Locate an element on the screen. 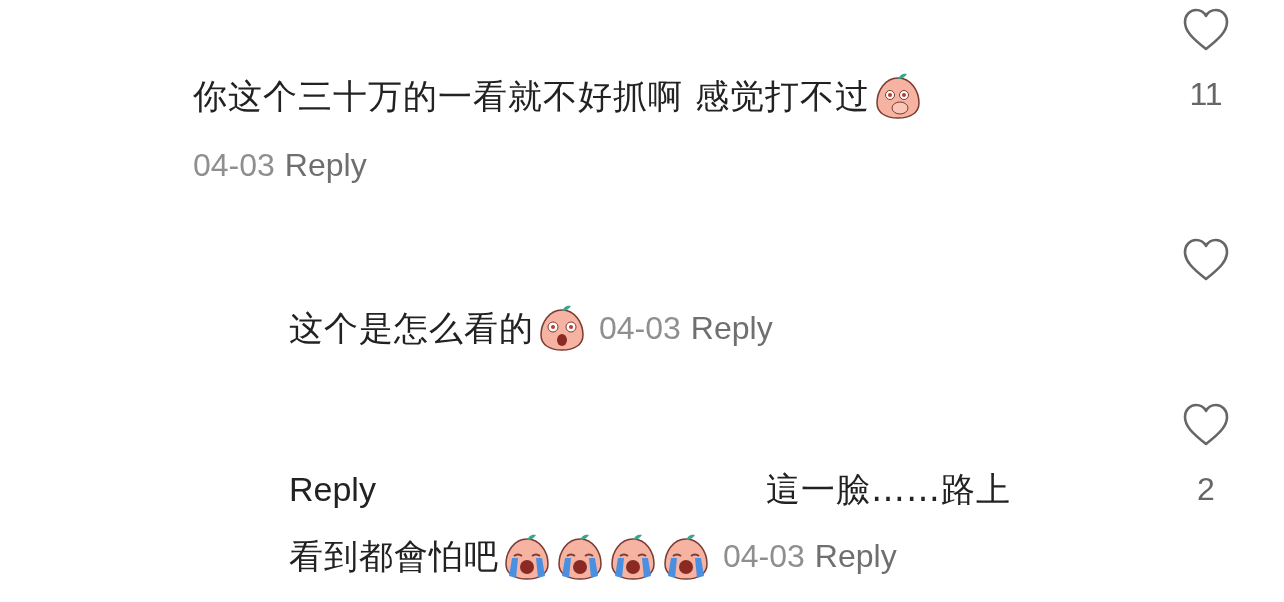 The width and height of the screenshot is (1284, 602). comment-text: 看到都會怕吧 is located at coordinates (394, 556).